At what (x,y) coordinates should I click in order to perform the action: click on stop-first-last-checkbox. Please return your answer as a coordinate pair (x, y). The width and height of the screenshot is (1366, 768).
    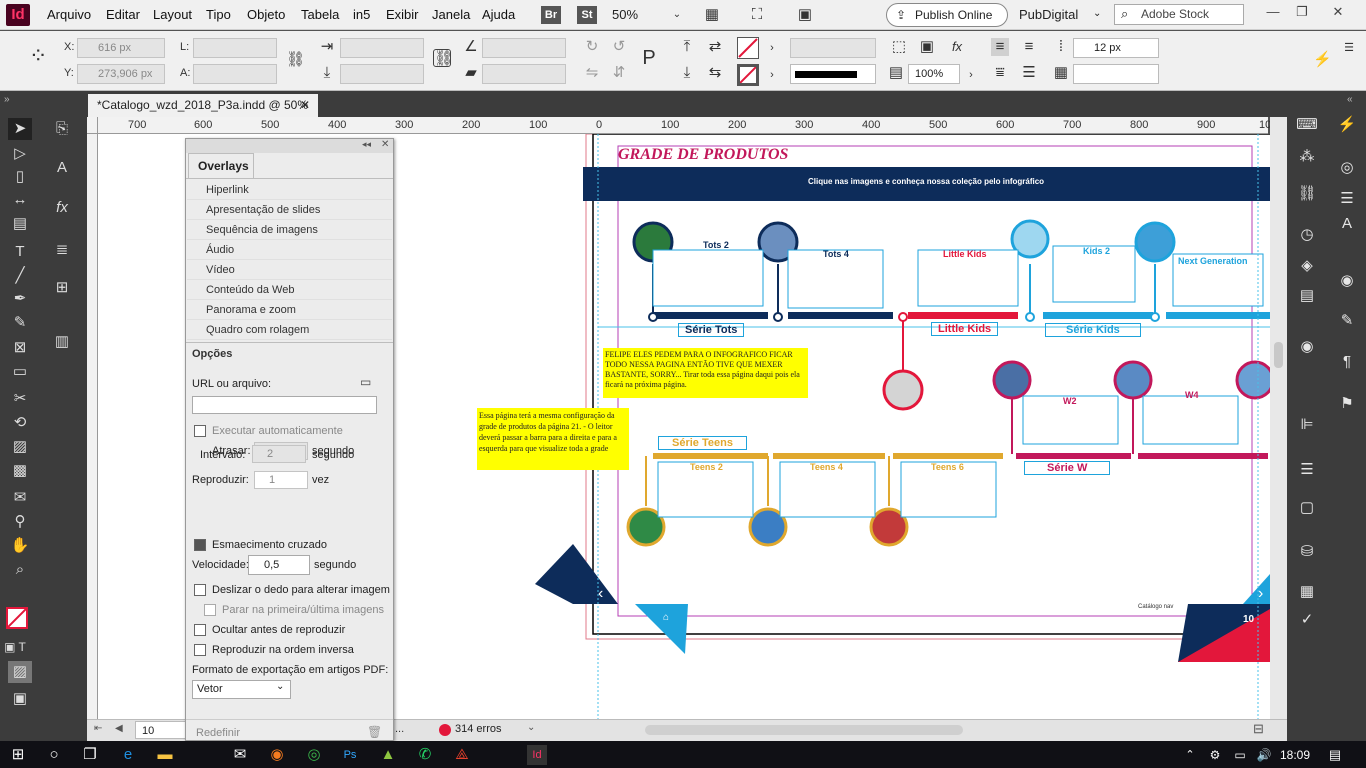
    Looking at the image, I should click on (210, 610).